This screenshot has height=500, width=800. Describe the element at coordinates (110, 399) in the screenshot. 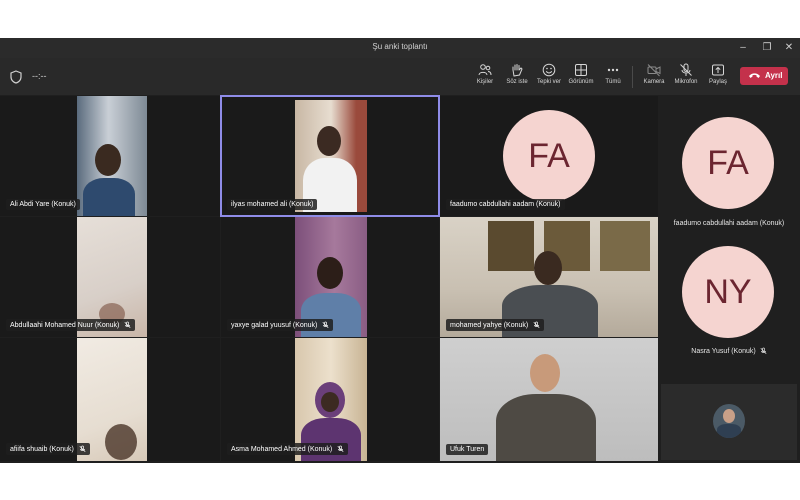

I see `participant-tile: afiifa shuaib (Konuk)` at that location.